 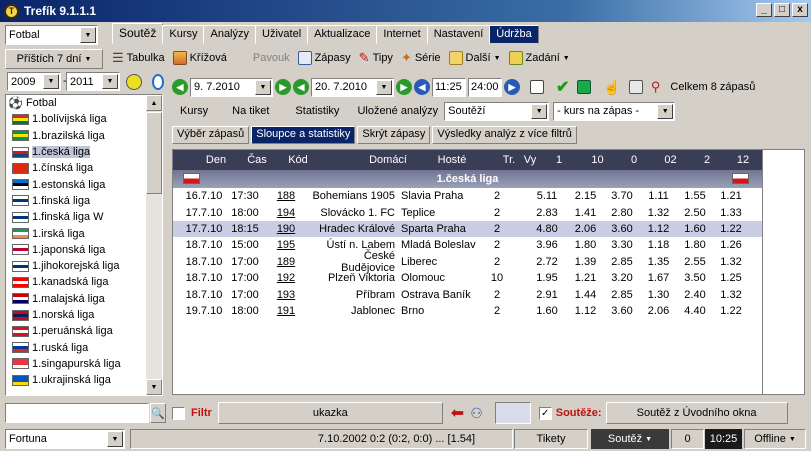 I want to click on tree-root: ⚽ Fotbal, so click(x=84, y=103).